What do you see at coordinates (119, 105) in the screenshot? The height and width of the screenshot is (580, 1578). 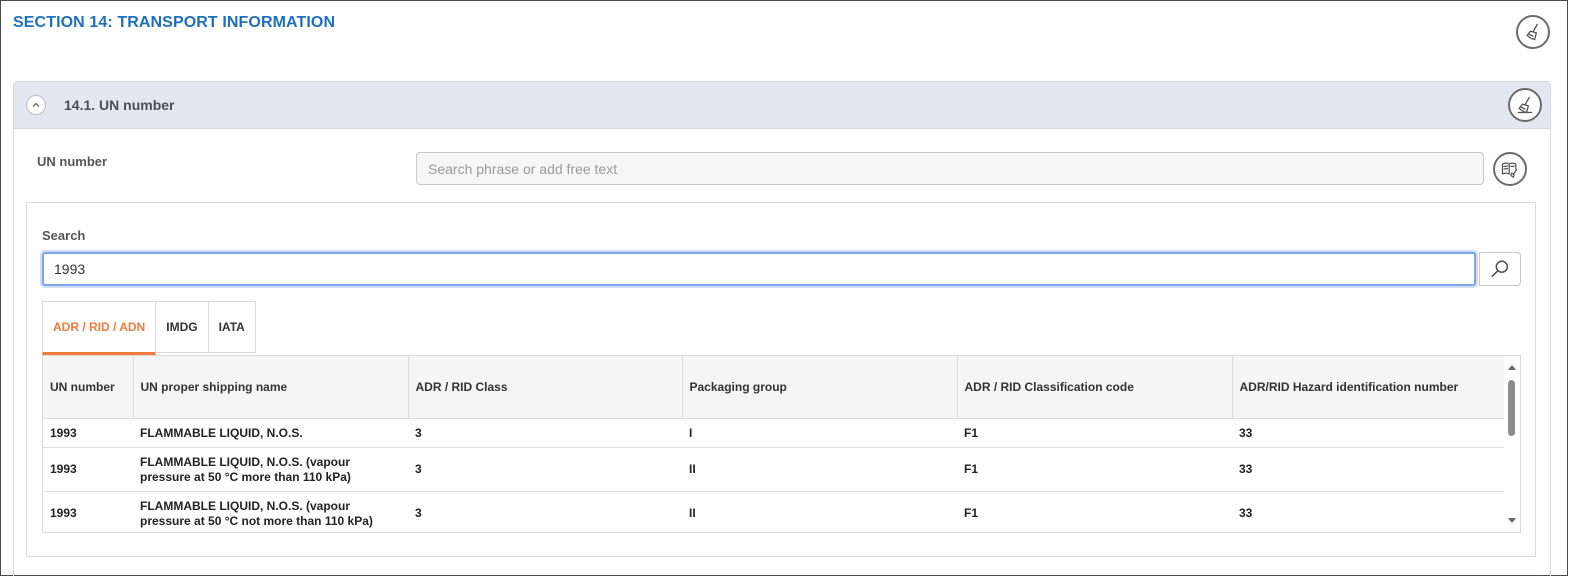 I see `accordion-title: 14.1. UN number` at bounding box center [119, 105].